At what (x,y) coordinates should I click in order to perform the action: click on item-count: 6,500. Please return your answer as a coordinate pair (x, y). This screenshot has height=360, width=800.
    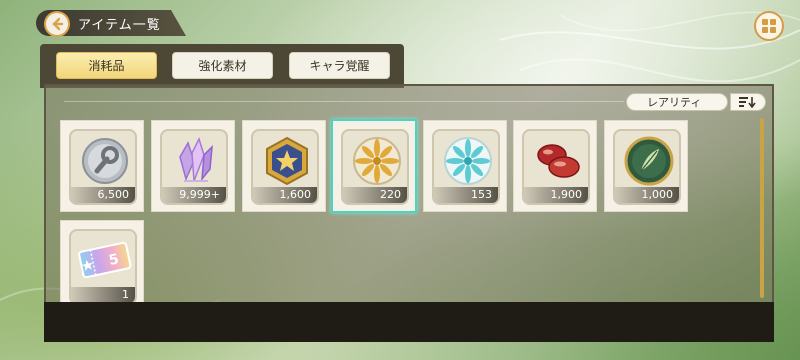
    Looking at the image, I should click on (103, 195).